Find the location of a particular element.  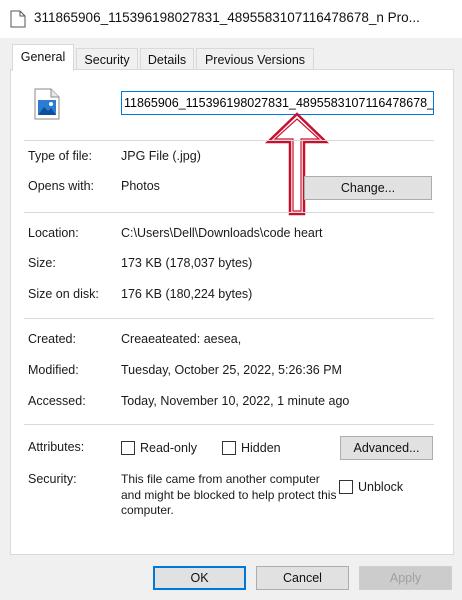

attributes-label: Attributes: is located at coordinates (56, 447).